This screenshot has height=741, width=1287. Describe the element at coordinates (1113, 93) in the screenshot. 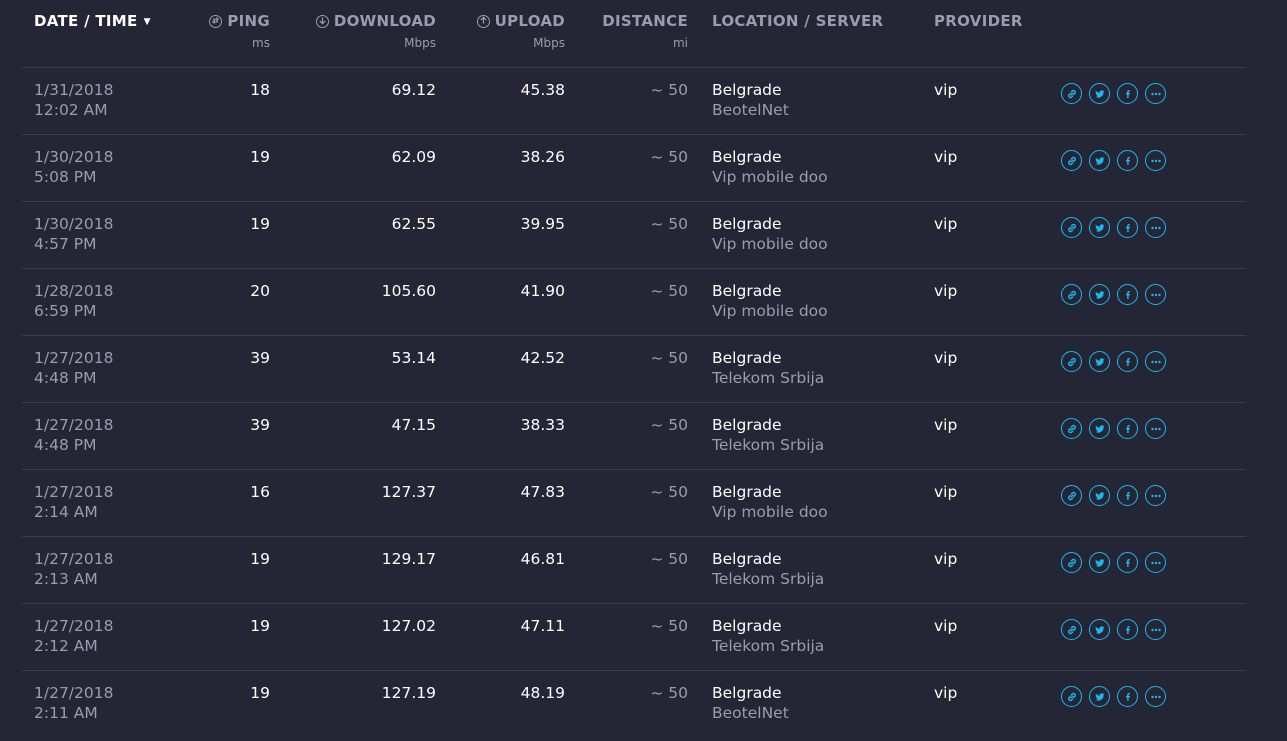

I see `row-actions` at that location.